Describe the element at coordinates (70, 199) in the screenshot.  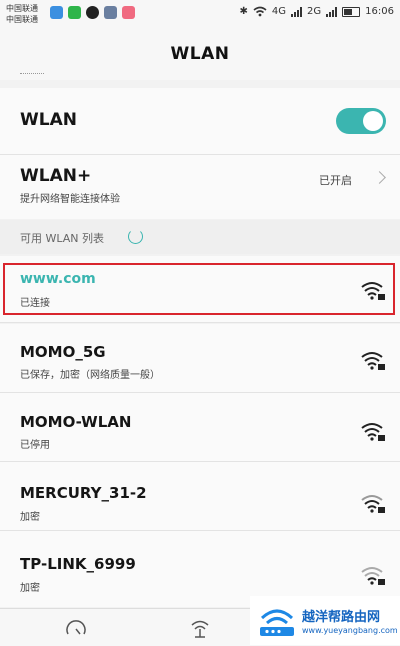
I see `wlan-plus-subtitle: 提升网络智能连接体验` at that location.